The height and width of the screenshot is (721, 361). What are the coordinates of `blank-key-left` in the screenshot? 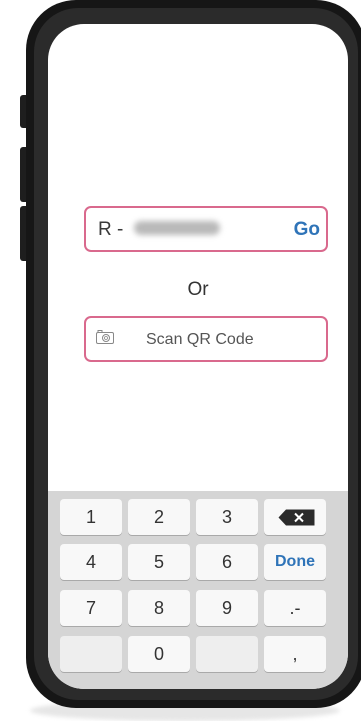 It's located at (91, 654).